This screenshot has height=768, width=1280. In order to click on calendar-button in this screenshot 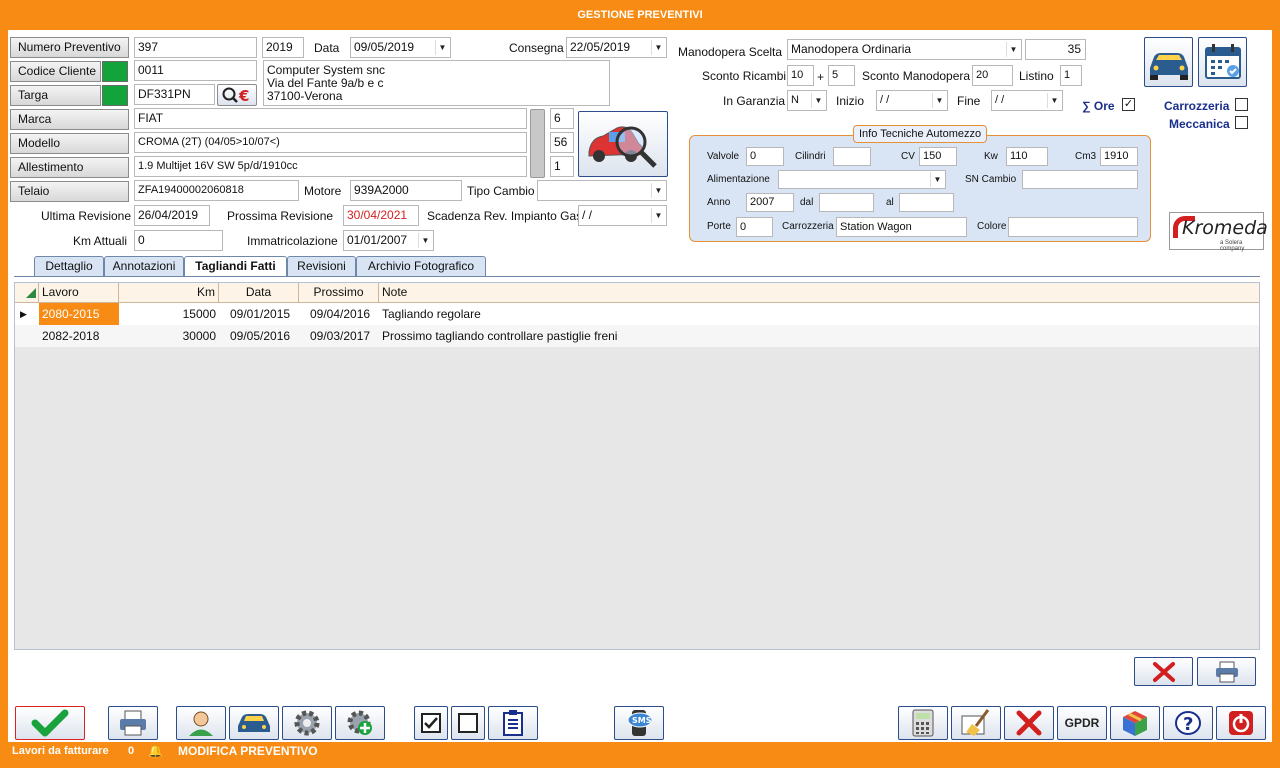, I will do `click(1222, 62)`.